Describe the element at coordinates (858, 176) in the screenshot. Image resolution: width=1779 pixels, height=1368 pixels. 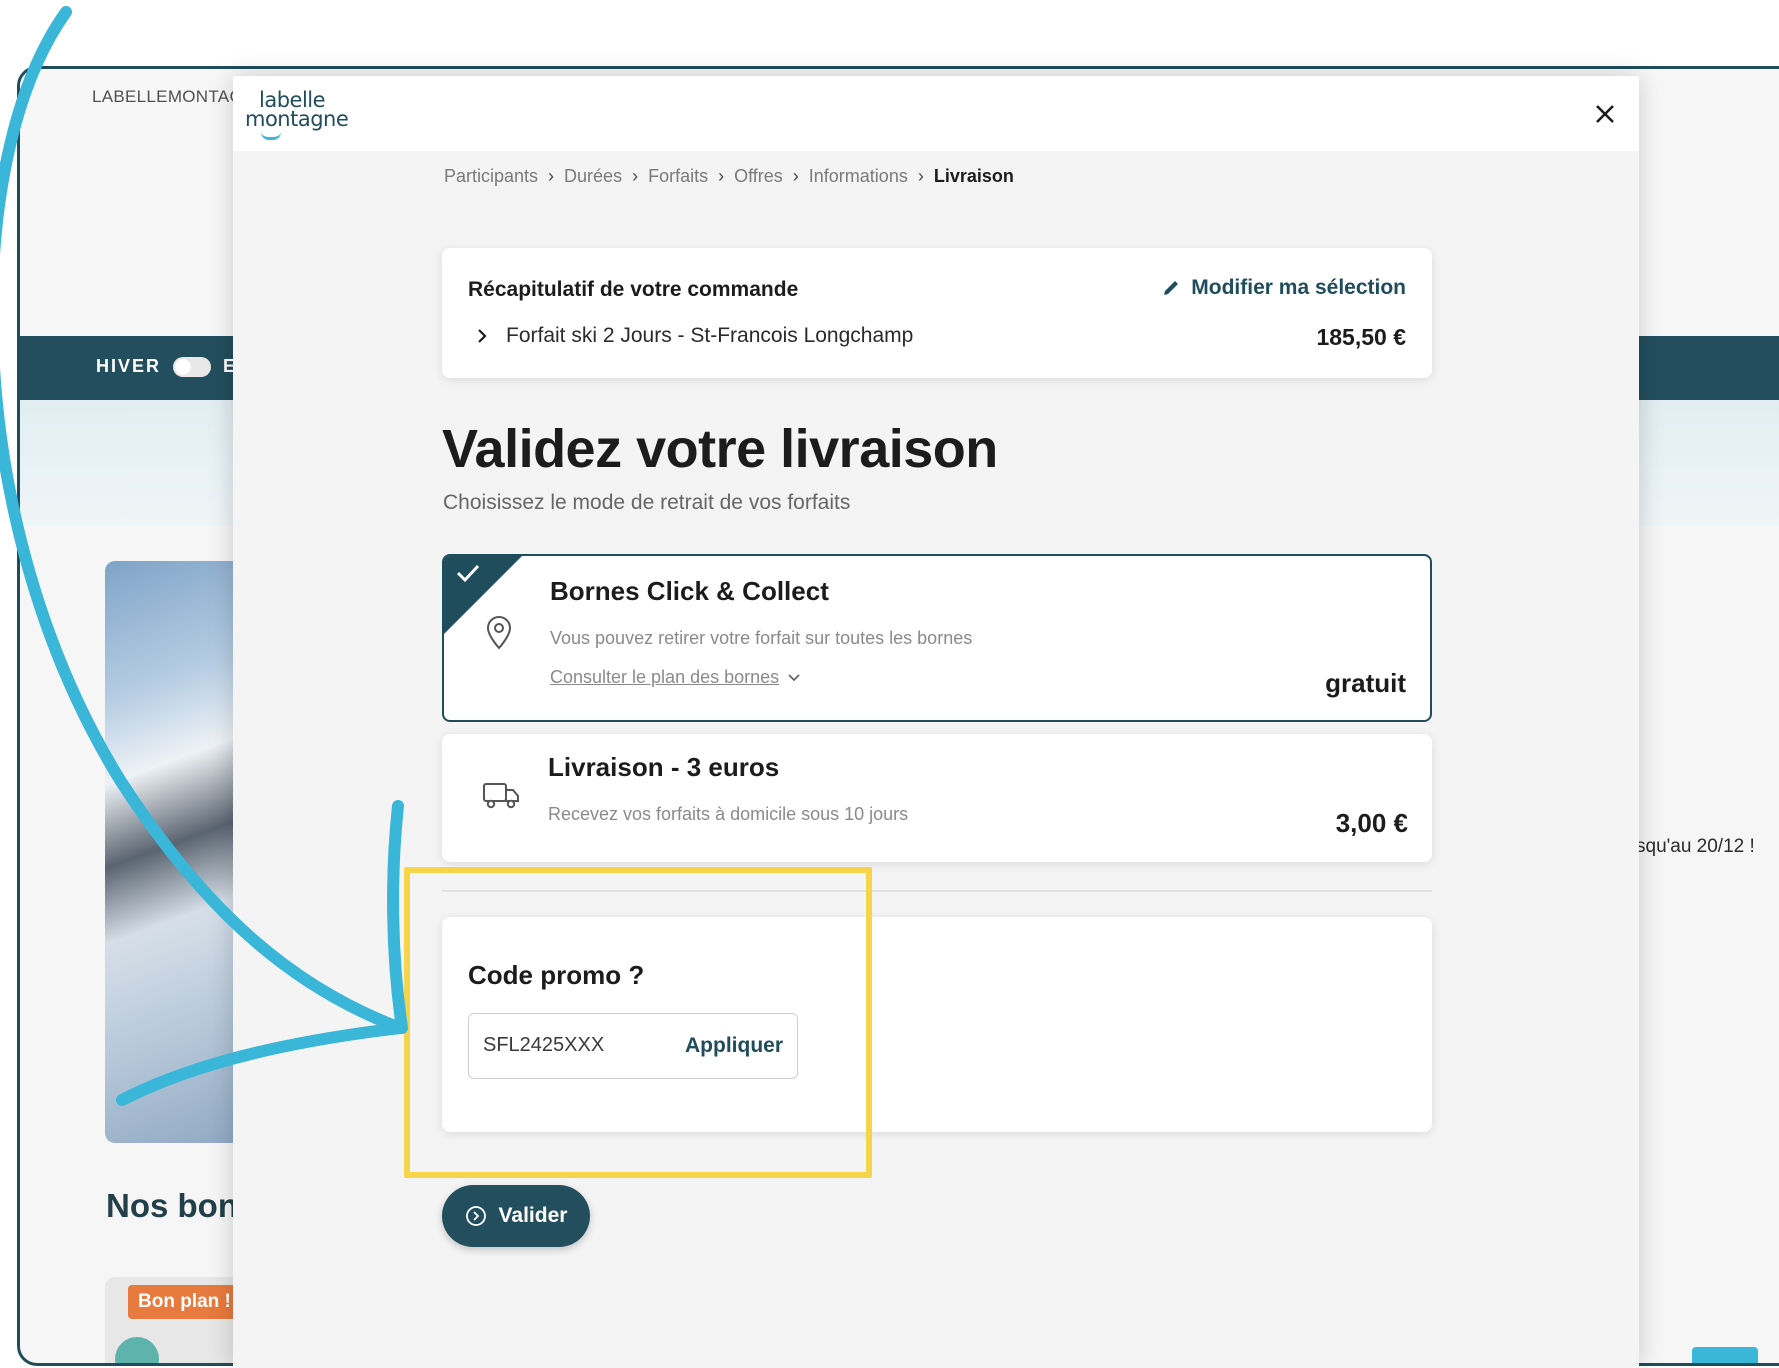
I see `breadcrumb-item: Informations` at that location.